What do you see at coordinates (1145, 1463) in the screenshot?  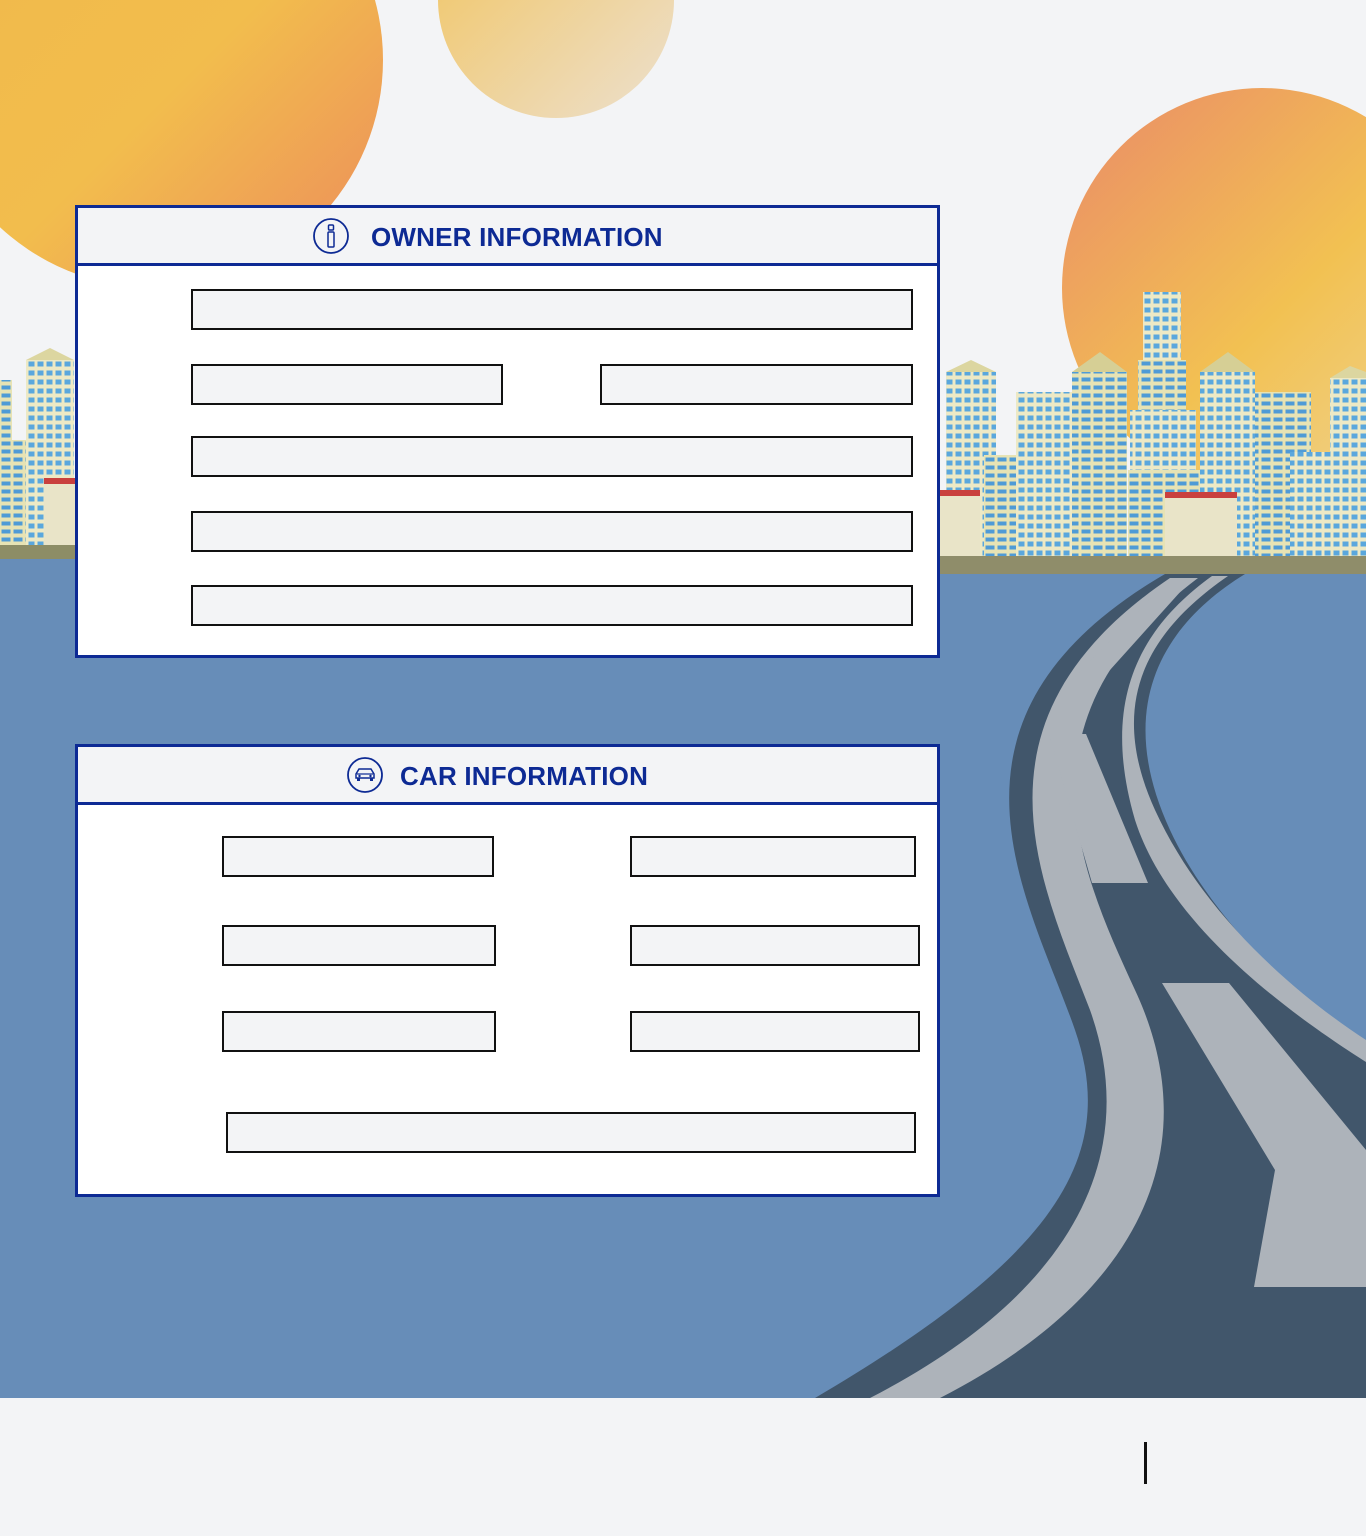 I see `text-cursor` at bounding box center [1145, 1463].